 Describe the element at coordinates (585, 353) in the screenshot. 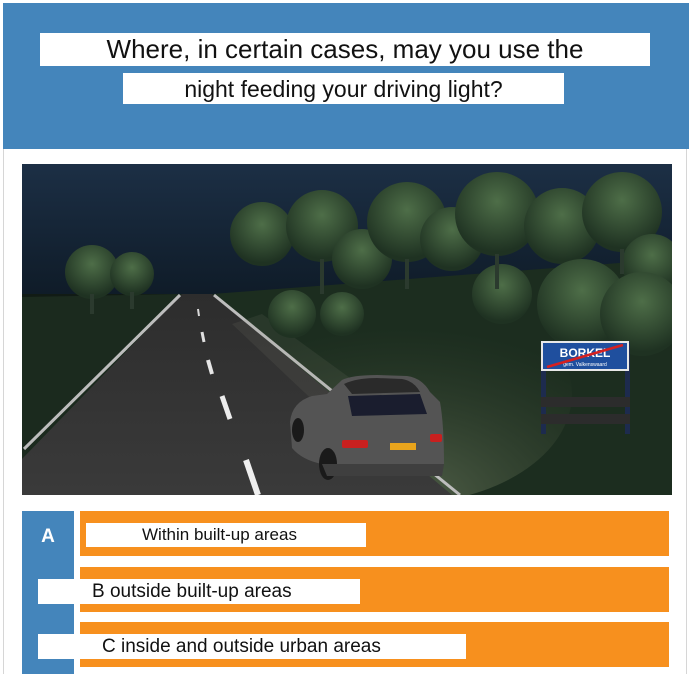

I see `svg-text: BORKEL` at that location.